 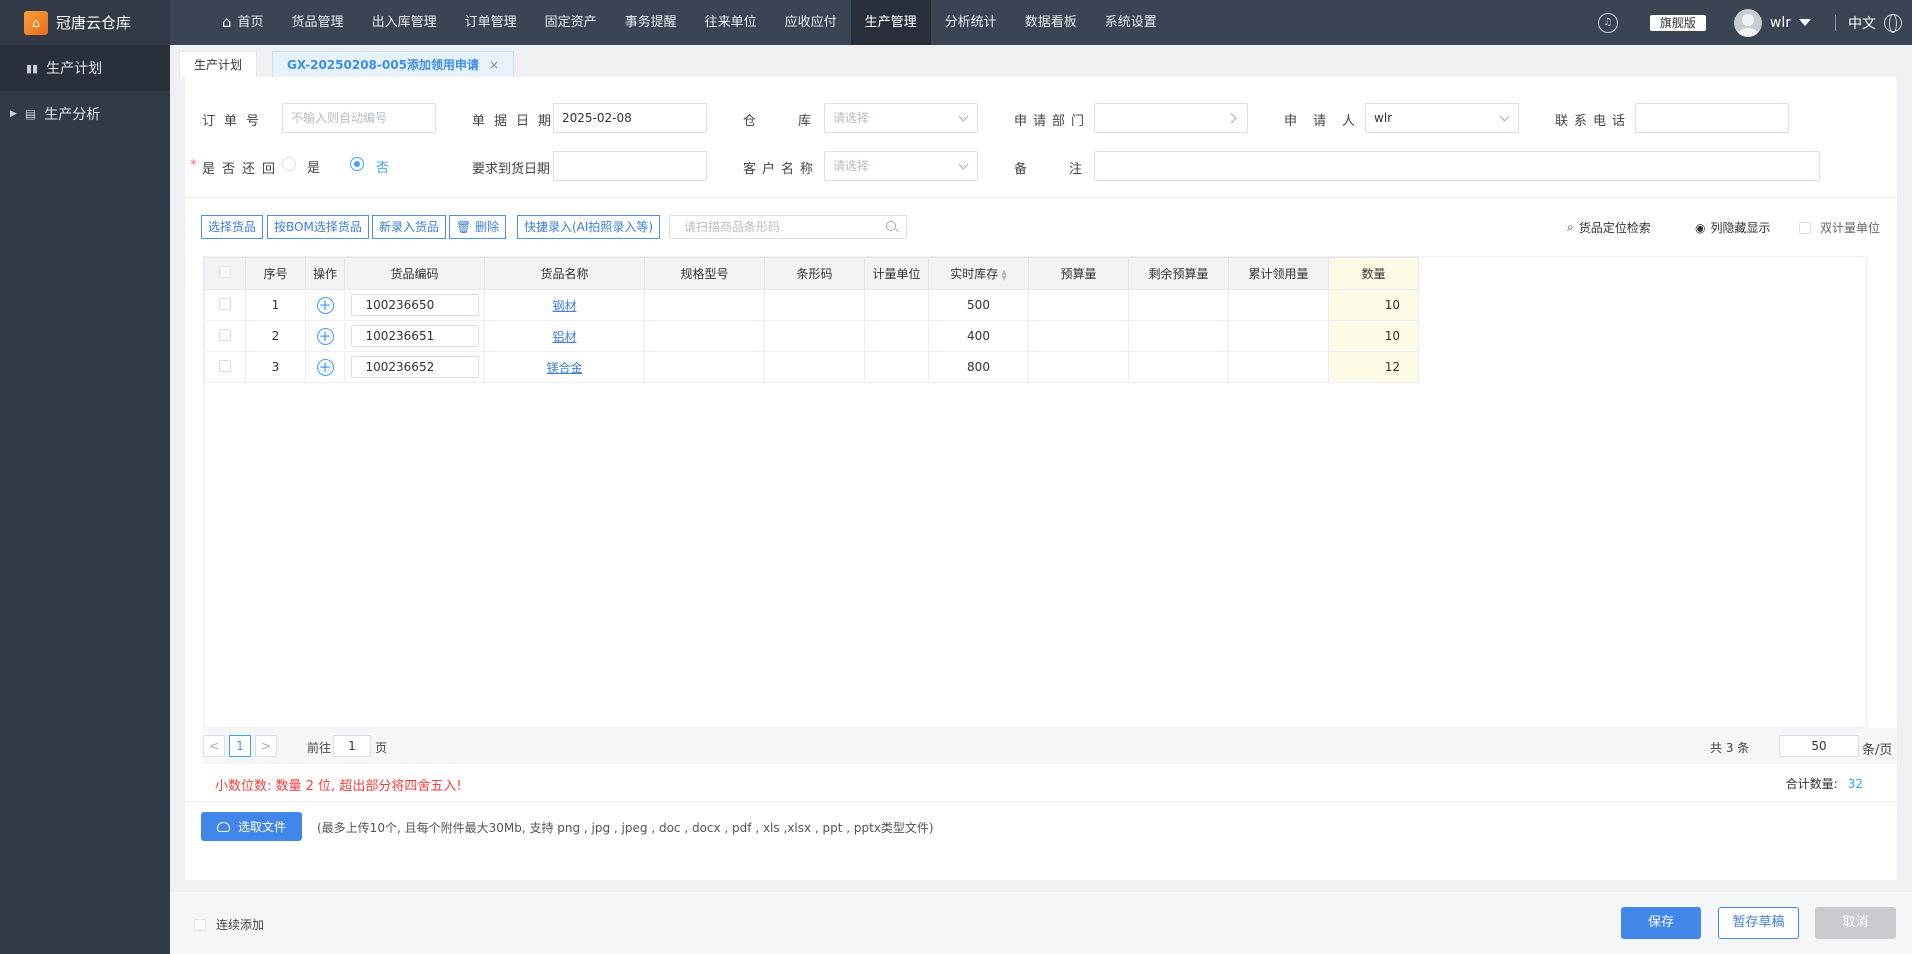 What do you see at coordinates (359, 118) in the screenshot?
I see `order-no-input: 不输入则自动编号` at bounding box center [359, 118].